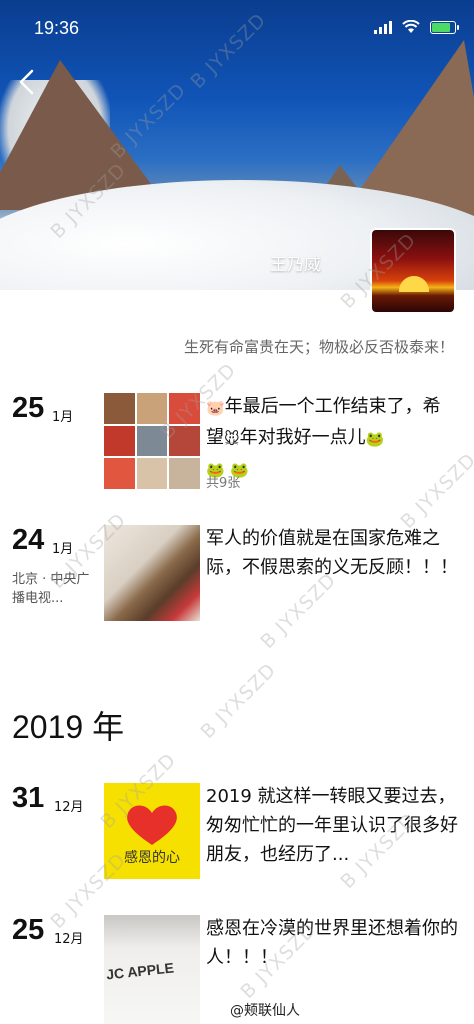 This screenshot has height=1024, width=474. I want to click on image-caption: 感恩的心, so click(152, 858).